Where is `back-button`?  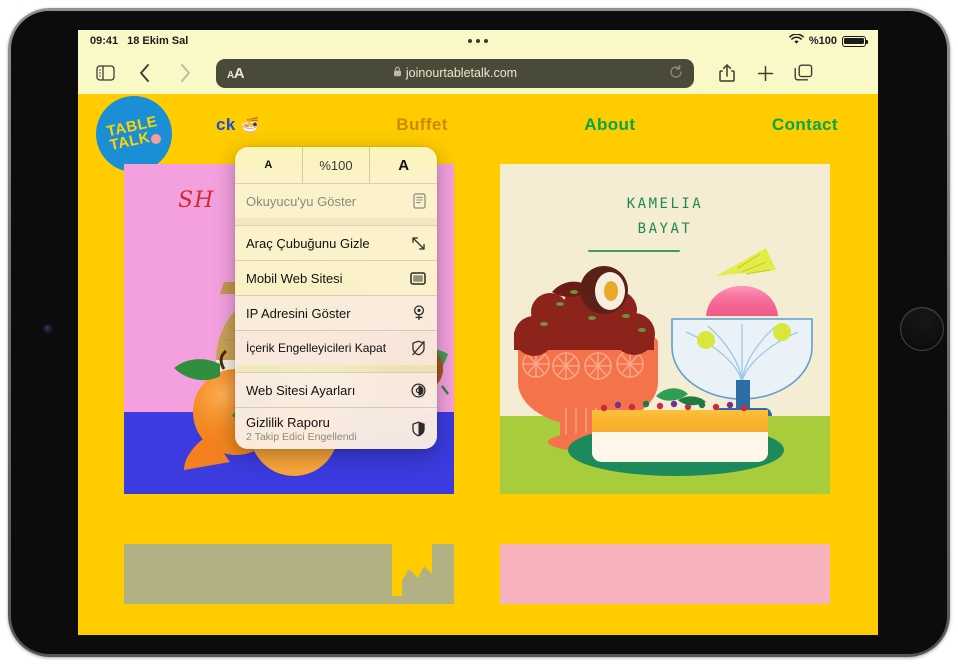 back-button is located at coordinates (145, 73).